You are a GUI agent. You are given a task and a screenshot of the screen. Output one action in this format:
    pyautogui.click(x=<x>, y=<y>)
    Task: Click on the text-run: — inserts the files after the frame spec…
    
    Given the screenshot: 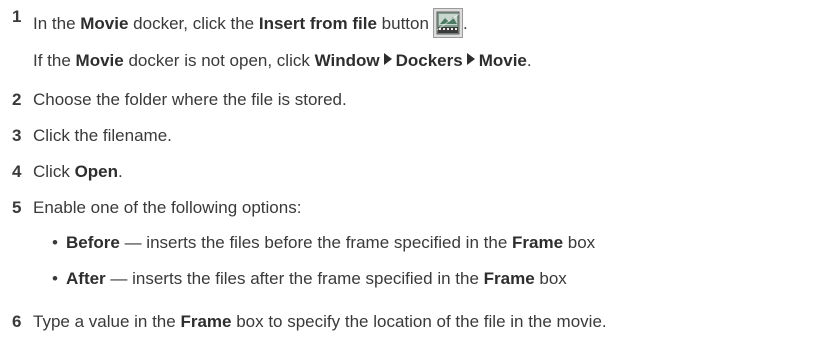 What is the action you would take?
    pyautogui.click(x=294, y=278)
    